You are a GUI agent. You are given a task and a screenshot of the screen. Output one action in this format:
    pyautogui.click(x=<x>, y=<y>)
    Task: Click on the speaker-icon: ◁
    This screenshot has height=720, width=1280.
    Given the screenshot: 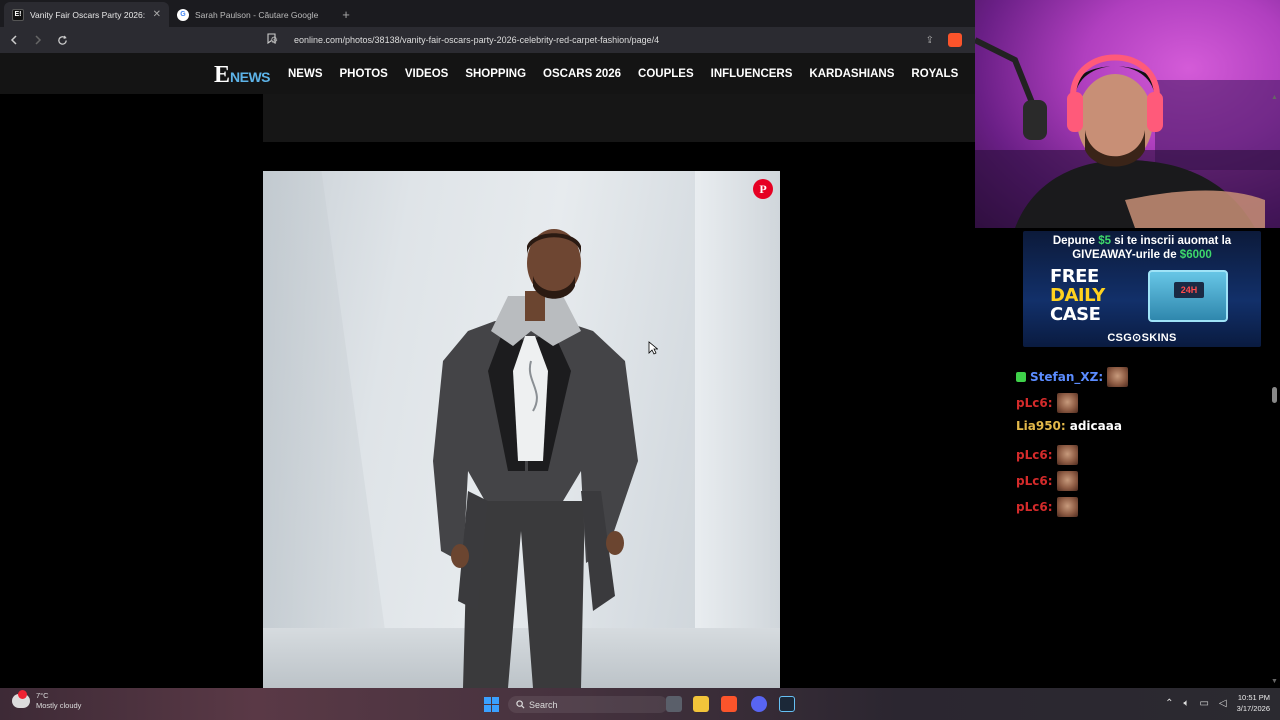 What is the action you would take?
    pyautogui.click(x=1223, y=703)
    